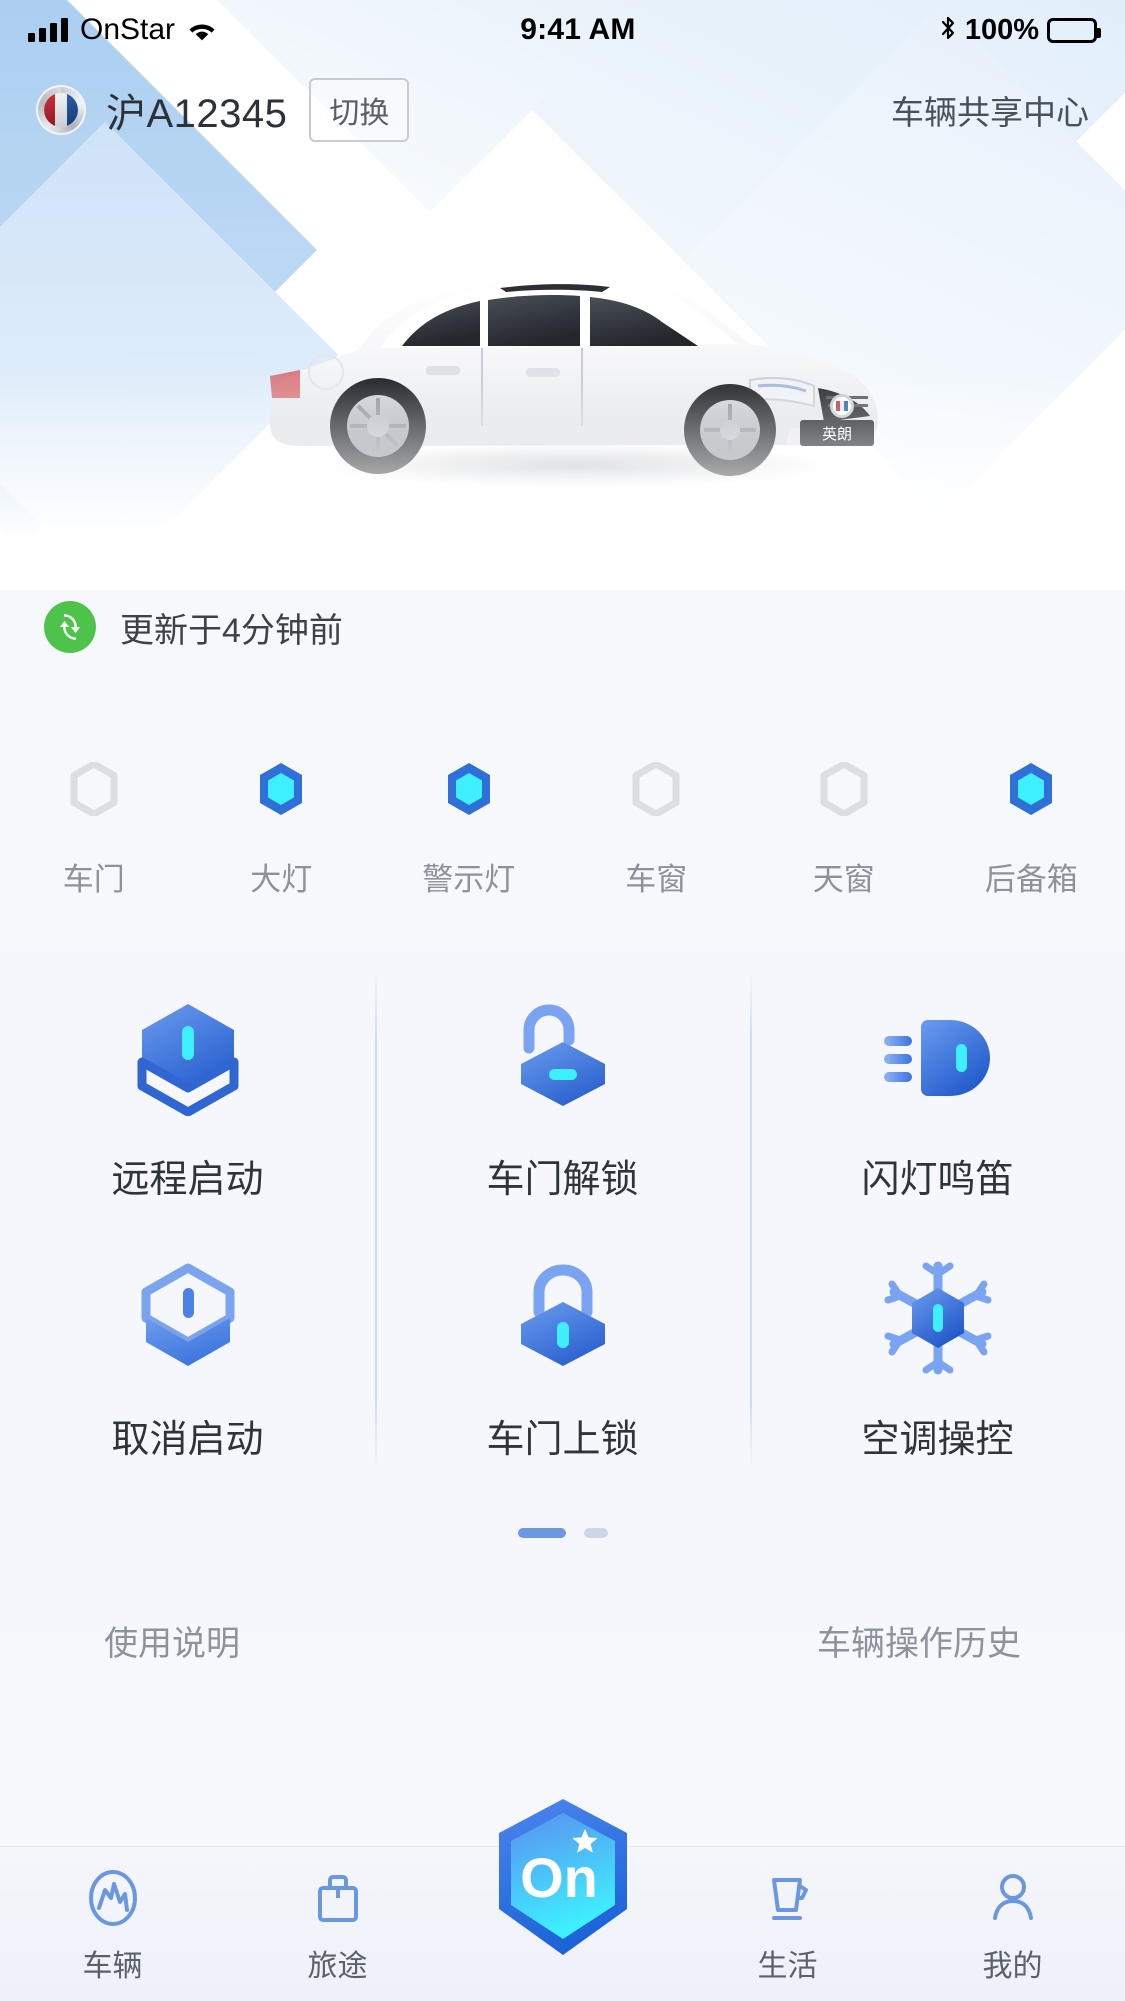 This screenshot has width=1125, height=2001. I want to click on trip-bag-icon, so click(338, 1898).